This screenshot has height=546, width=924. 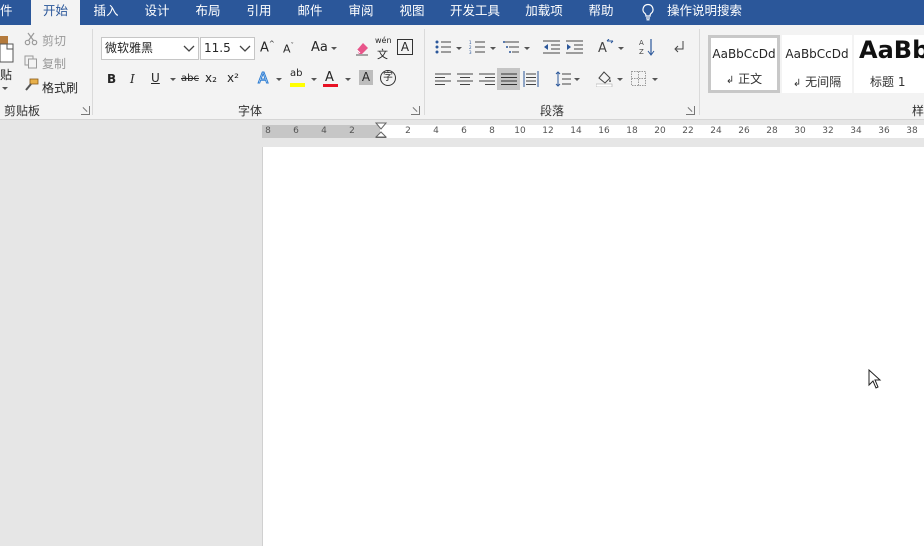 What do you see at coordinates (577, 79) in the screenshot?
I see `line-spacing-caret` at bounding box center [577, 79].